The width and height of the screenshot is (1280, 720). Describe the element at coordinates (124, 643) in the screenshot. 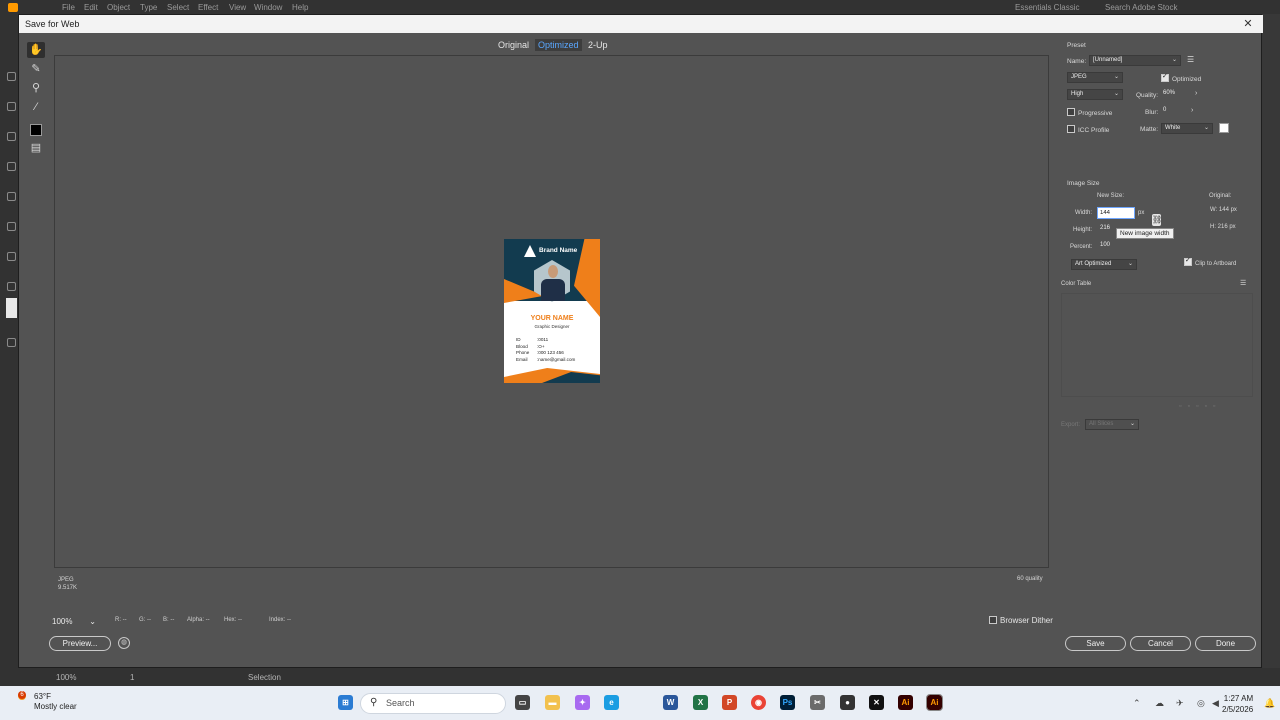

I see `globe-icon: ◍` at that location.